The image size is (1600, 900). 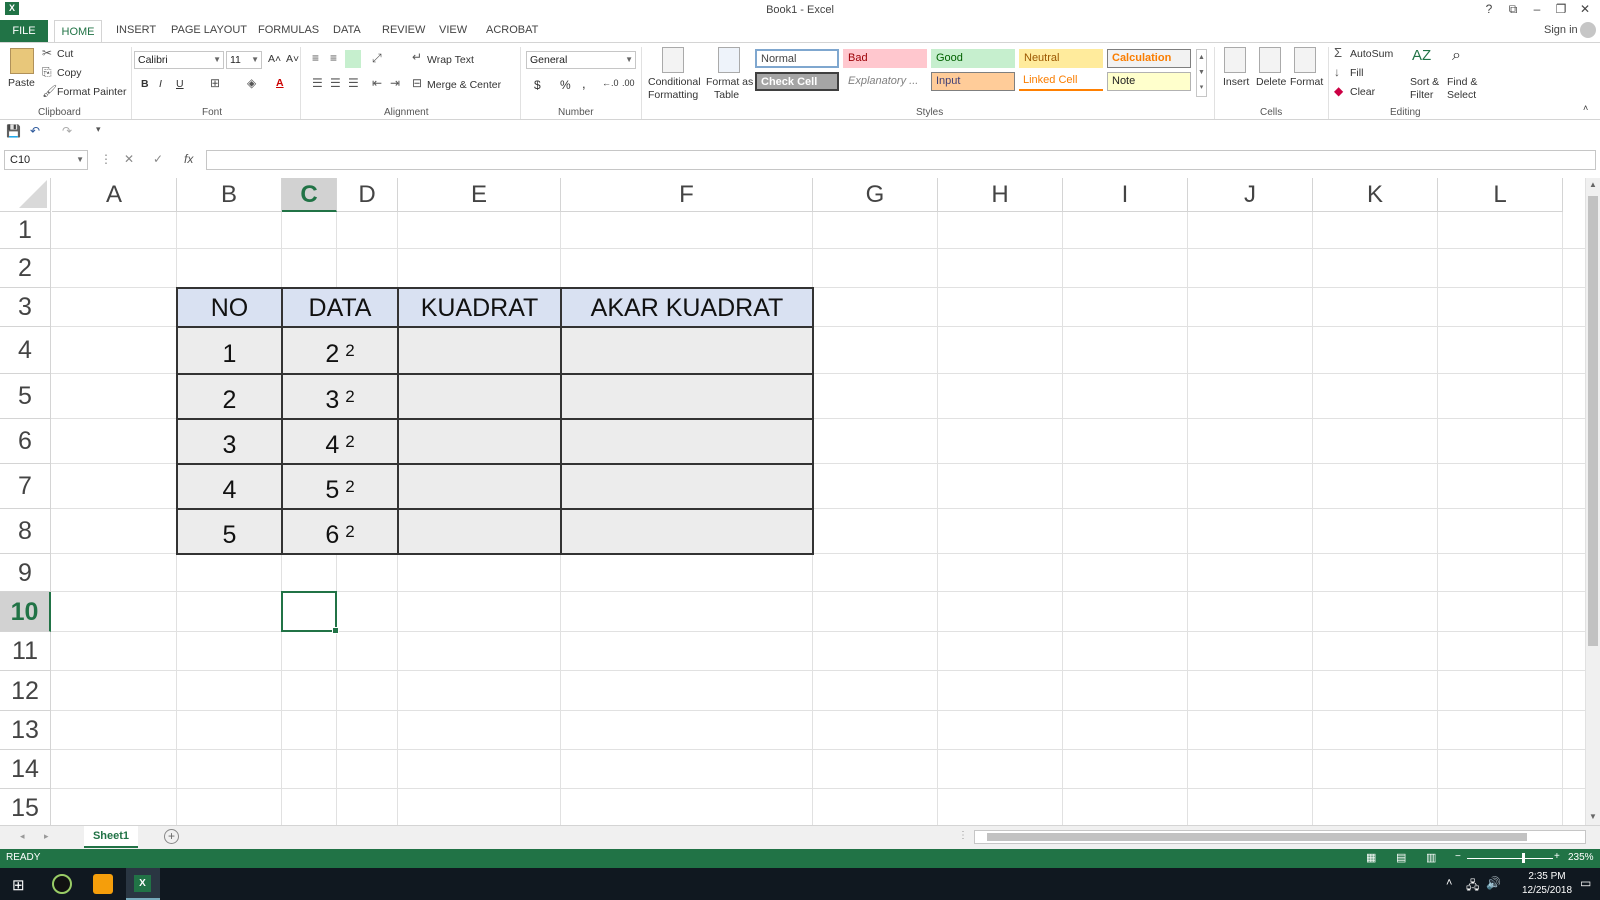 I want to click on conditional-formatting-button-2: Formatting, so click(x=673, y=95).